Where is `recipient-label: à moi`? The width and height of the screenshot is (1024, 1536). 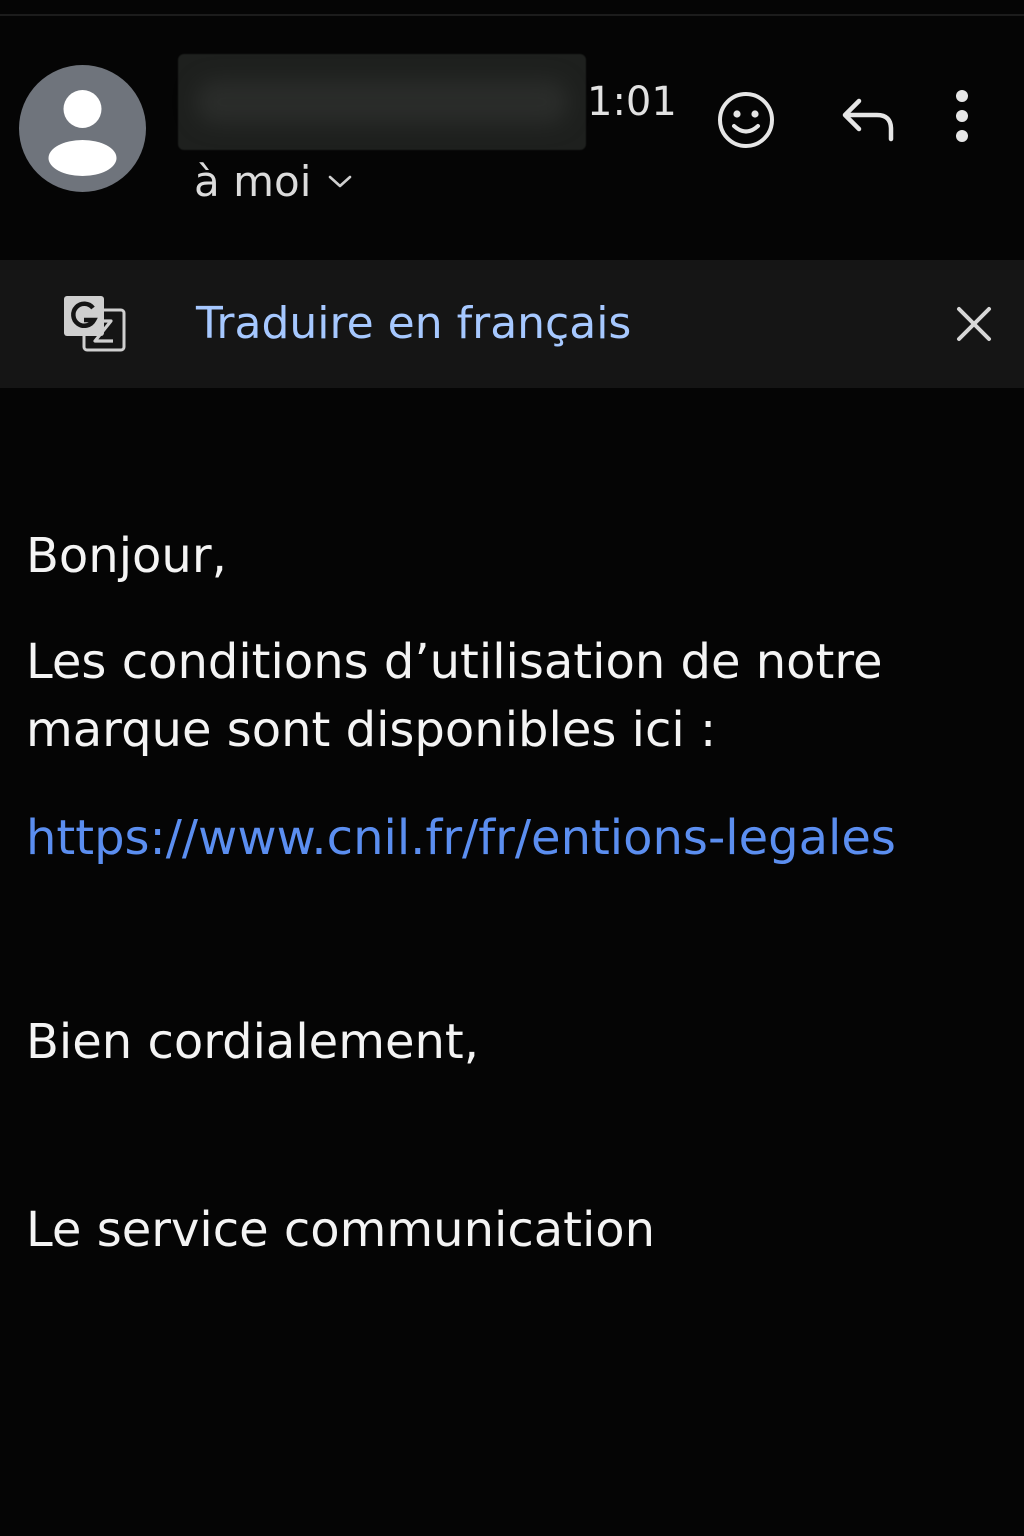 recipient-label: à moi is located at coordinates (253, 181).